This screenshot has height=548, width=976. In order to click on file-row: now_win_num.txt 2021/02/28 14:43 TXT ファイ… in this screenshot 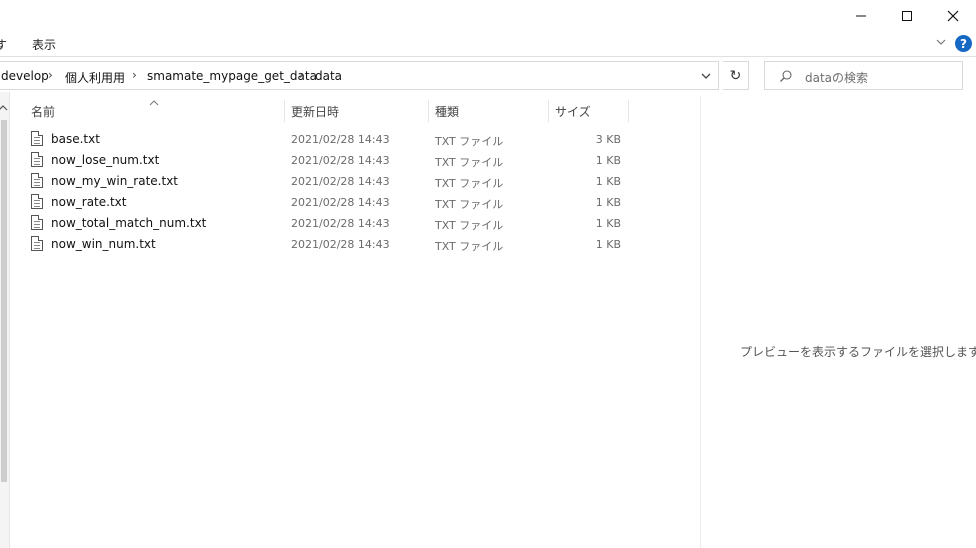, I will do `click(329, 244)`.